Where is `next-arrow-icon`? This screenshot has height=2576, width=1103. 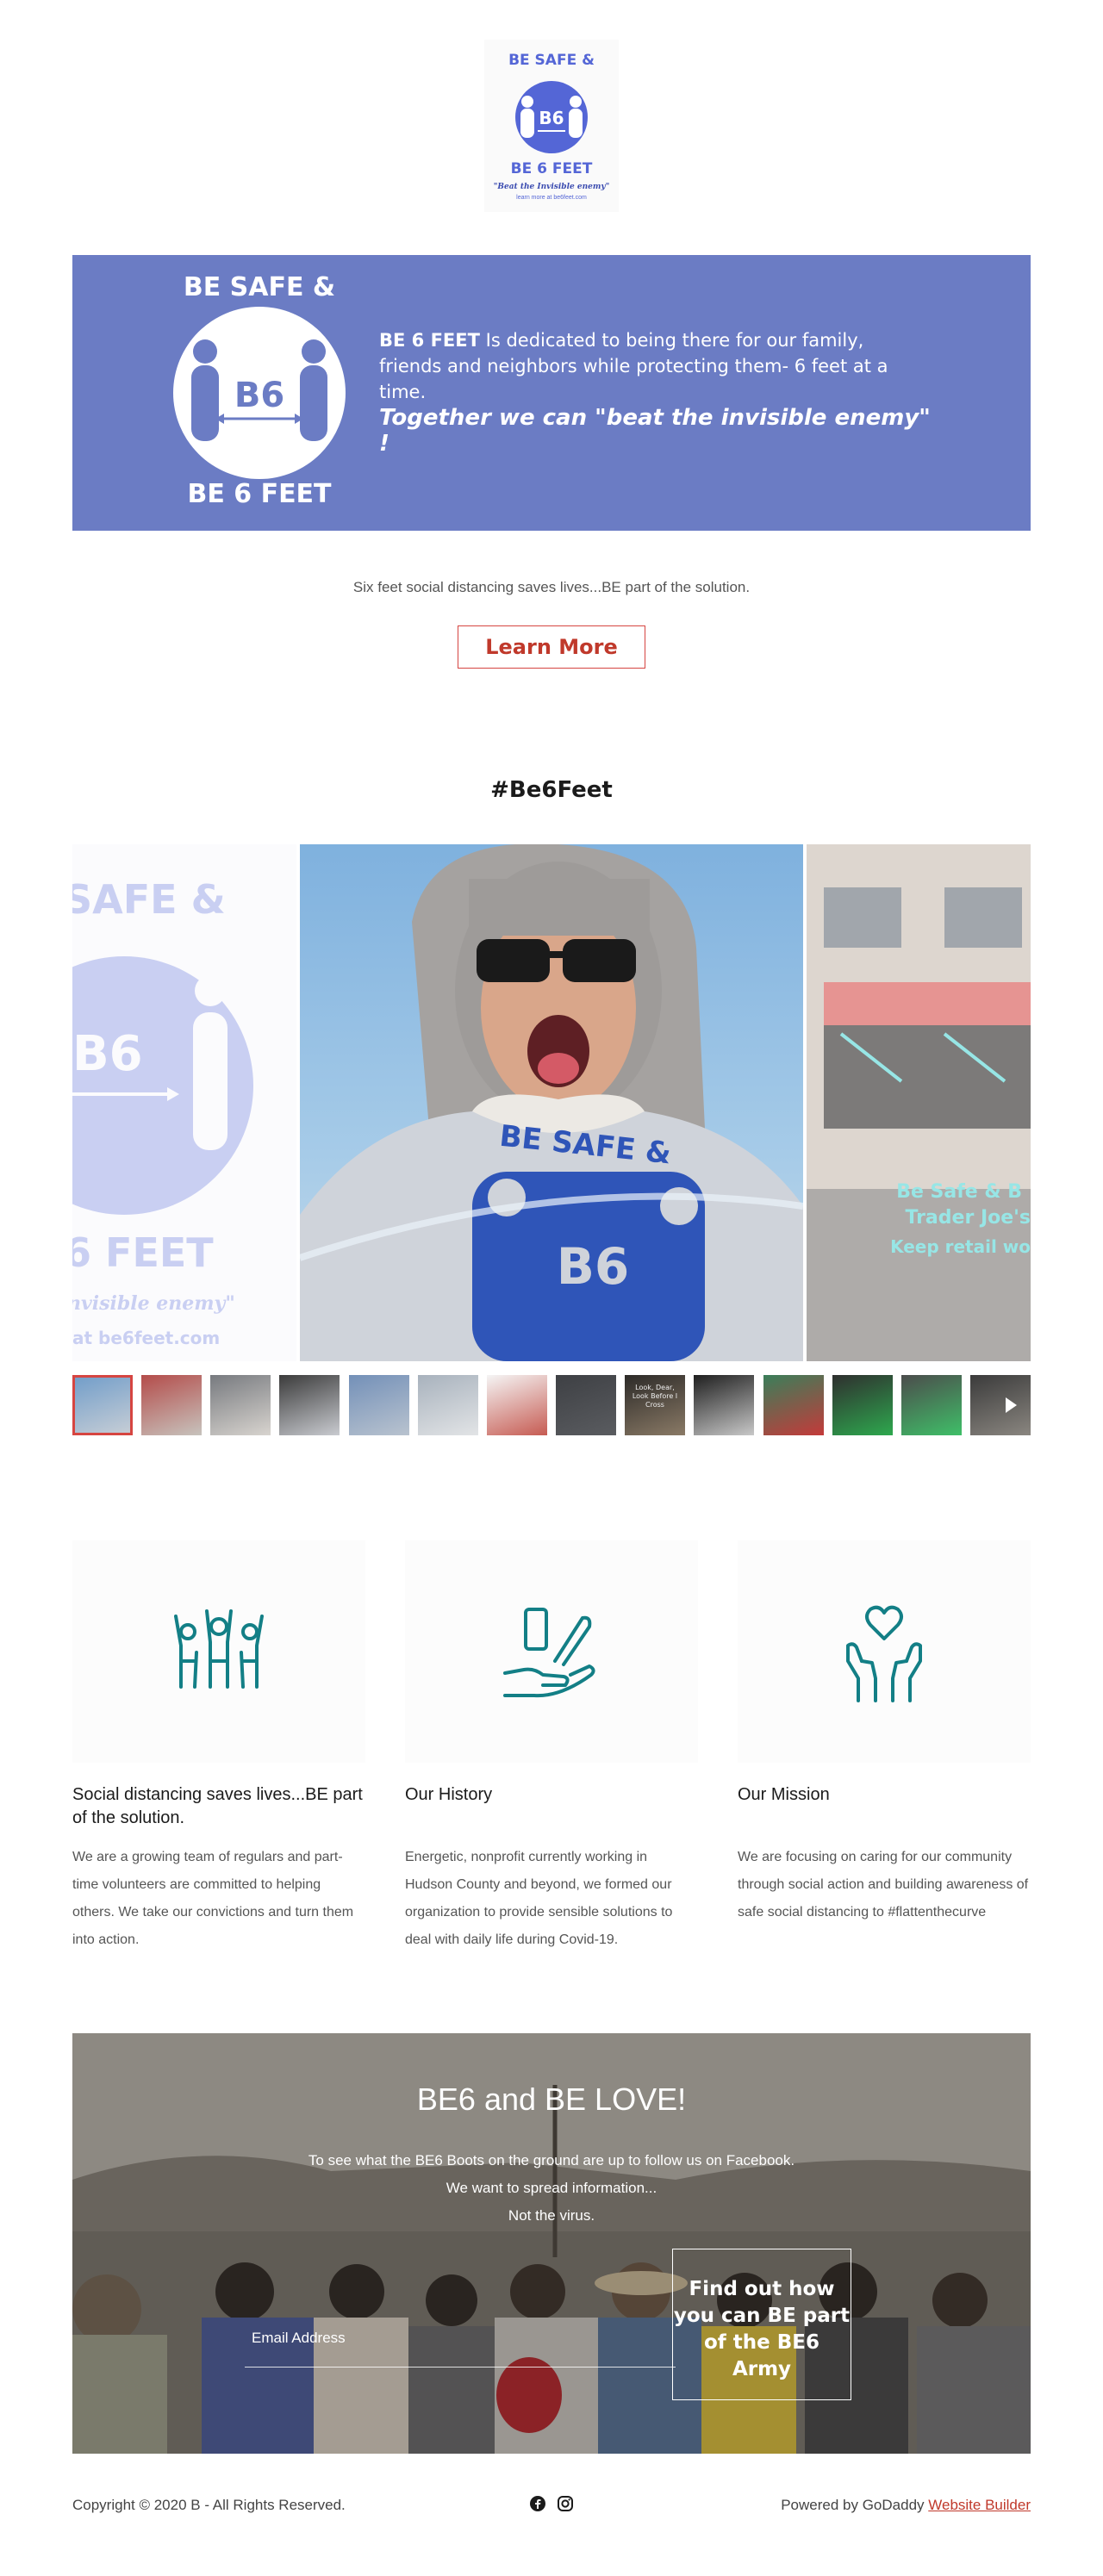 next-arrow-icon is located at coordinates (1011, 1405).